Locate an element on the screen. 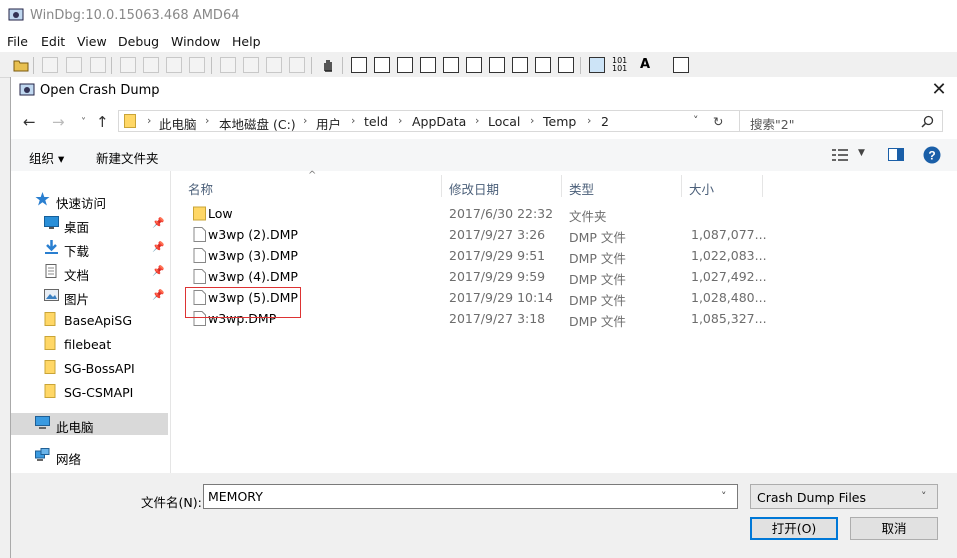  cancel-button: 取消 is located at coordinates (894, 528).